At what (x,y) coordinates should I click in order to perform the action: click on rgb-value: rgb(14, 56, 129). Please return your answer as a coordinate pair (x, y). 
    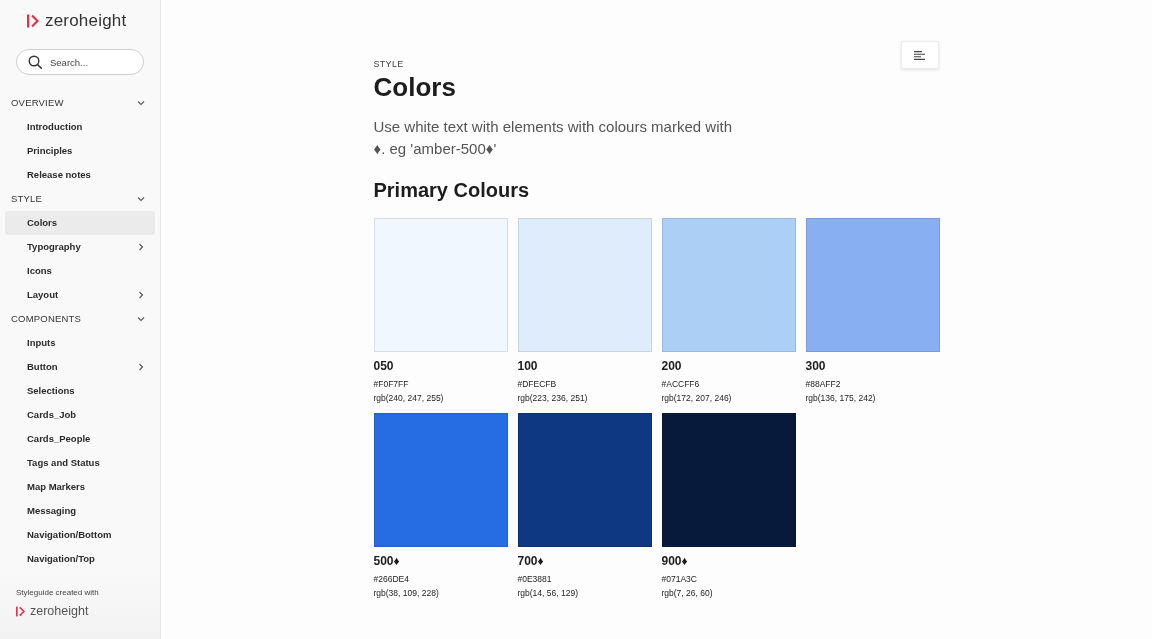
    Looking at the image, I should click on (547, 593).